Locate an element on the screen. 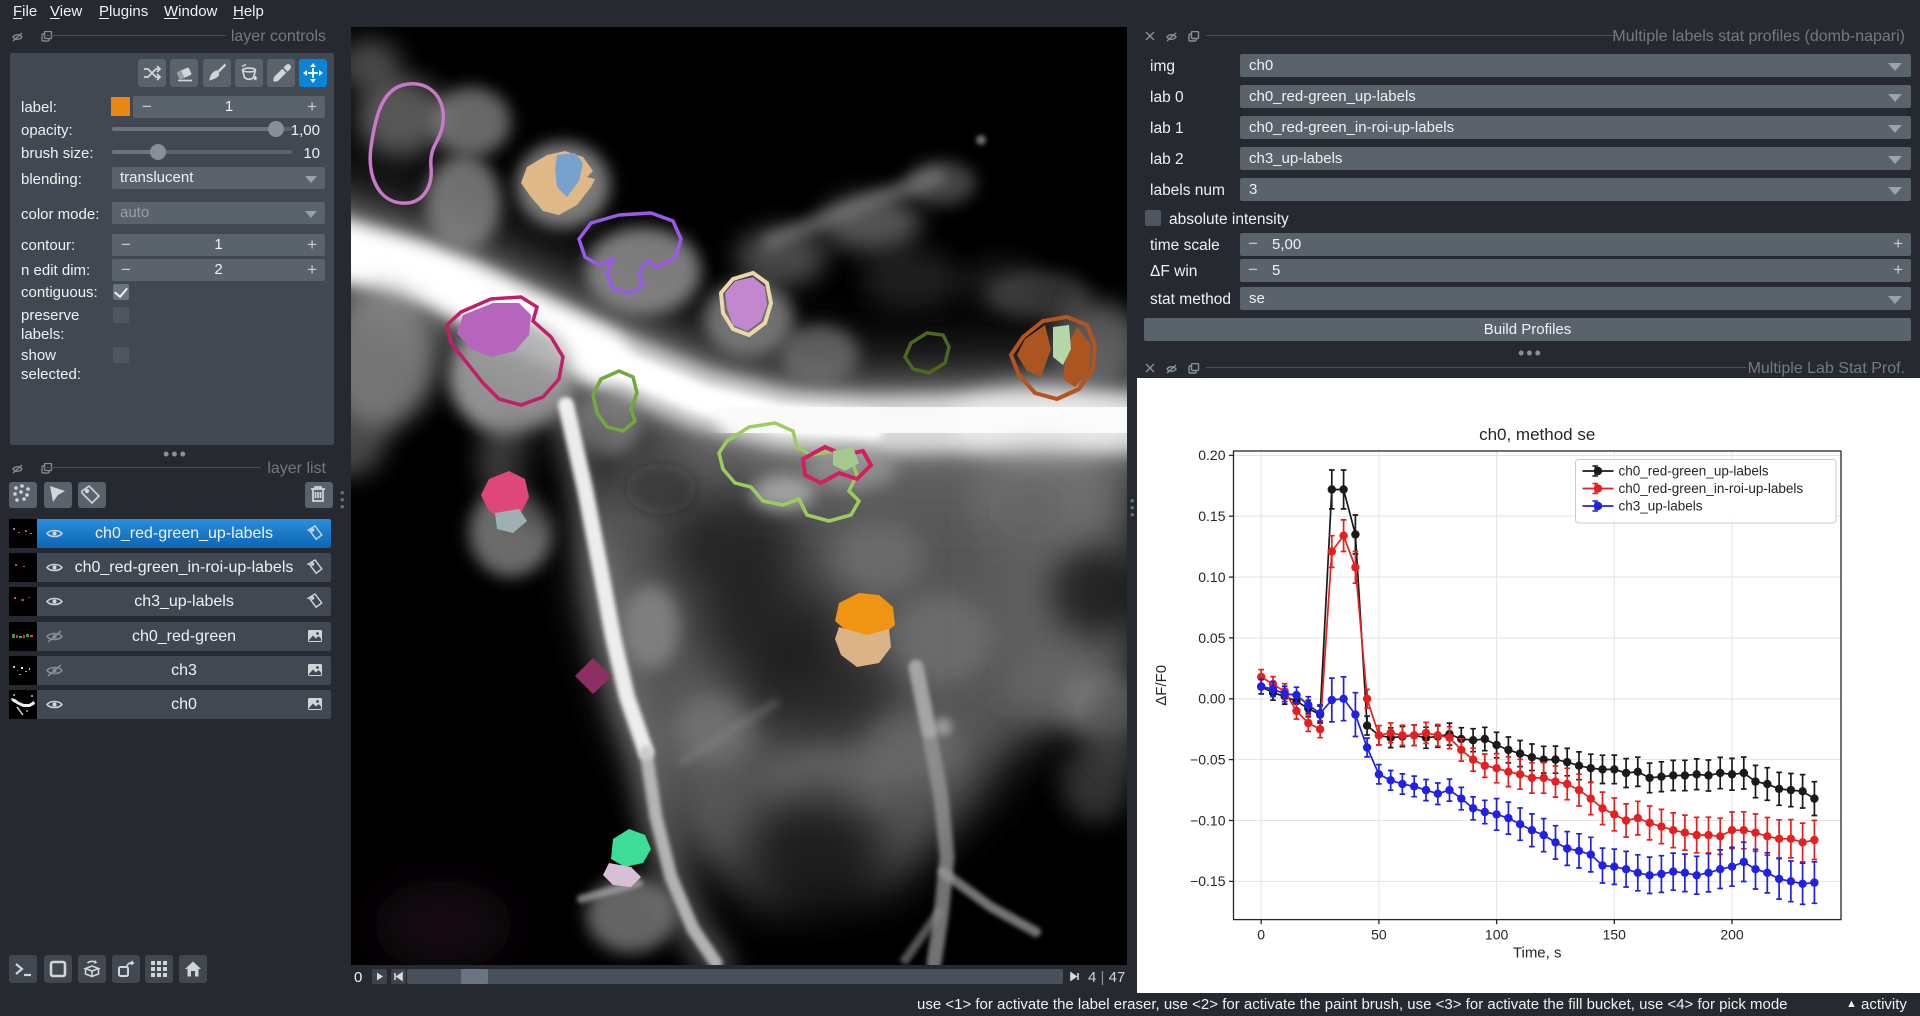 This screenshot has height=1016, width=1920. svg-text: 0.00 is located at coordinates (1211, 699).